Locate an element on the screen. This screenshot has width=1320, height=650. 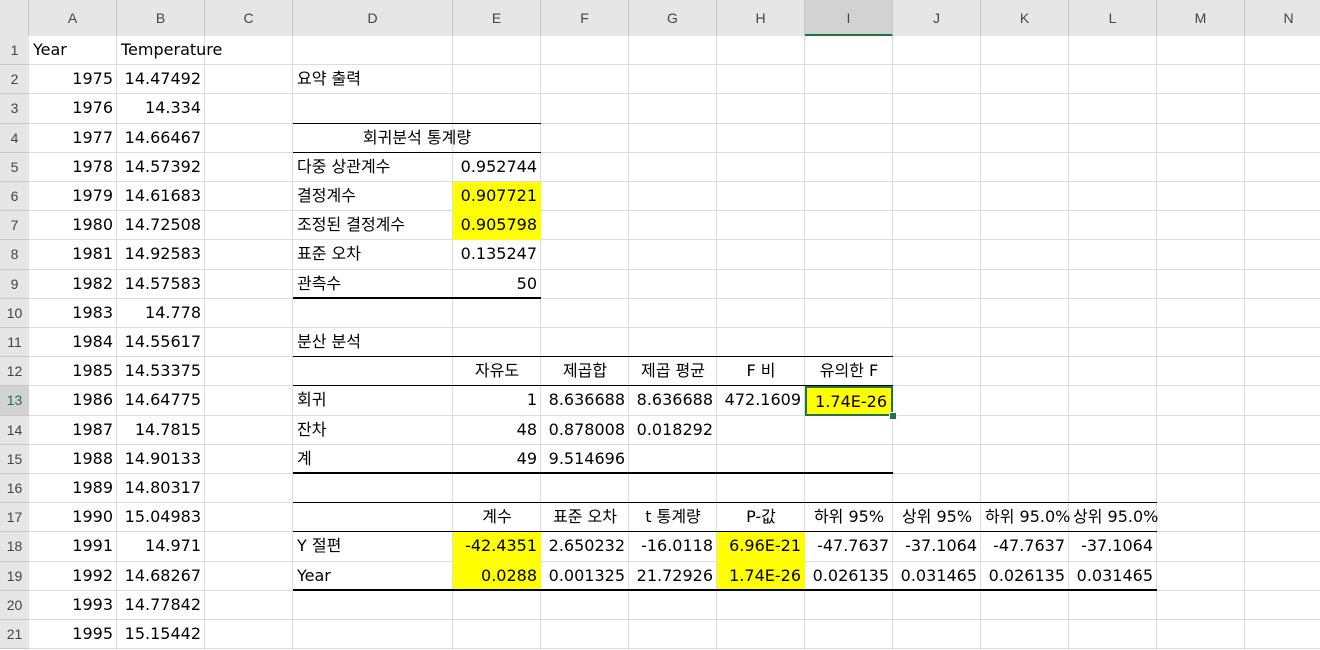
reg-stat-value: 50 is located at coordinates (497, 284).